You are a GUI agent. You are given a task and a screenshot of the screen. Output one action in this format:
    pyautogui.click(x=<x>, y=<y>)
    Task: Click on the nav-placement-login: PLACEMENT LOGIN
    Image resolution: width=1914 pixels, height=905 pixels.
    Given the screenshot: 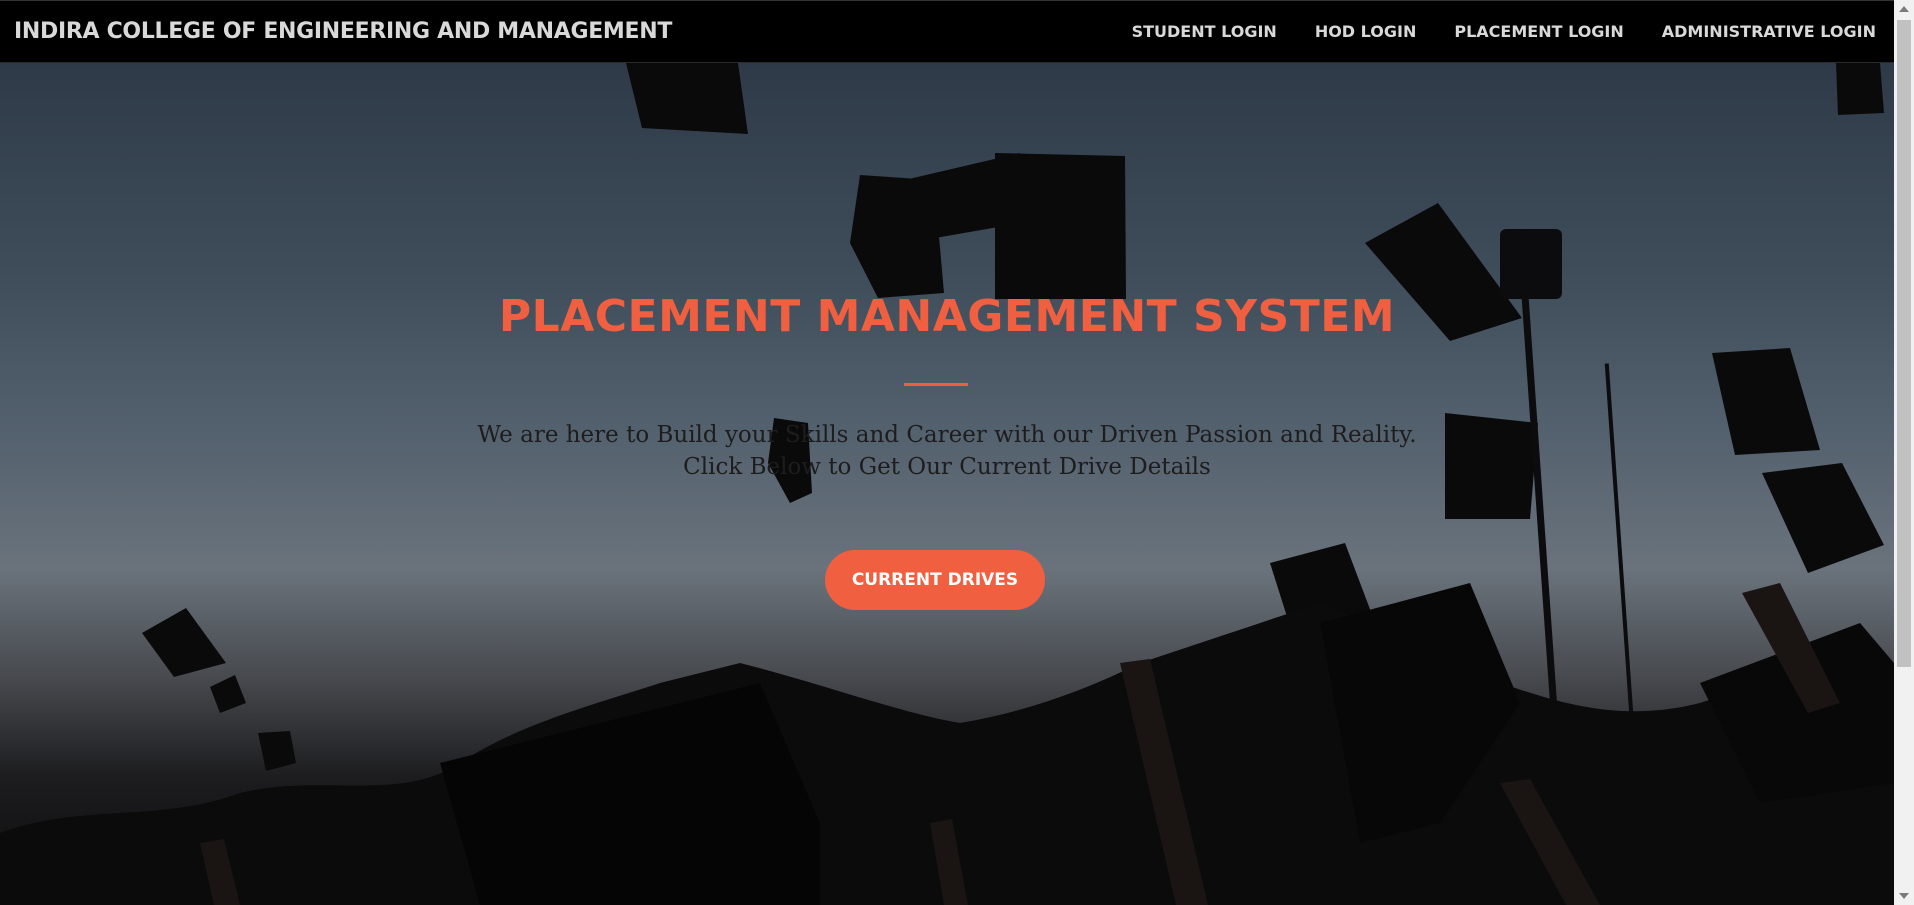 What is the action you would take?
    pyautogui.click(x=1538, y=31)
    